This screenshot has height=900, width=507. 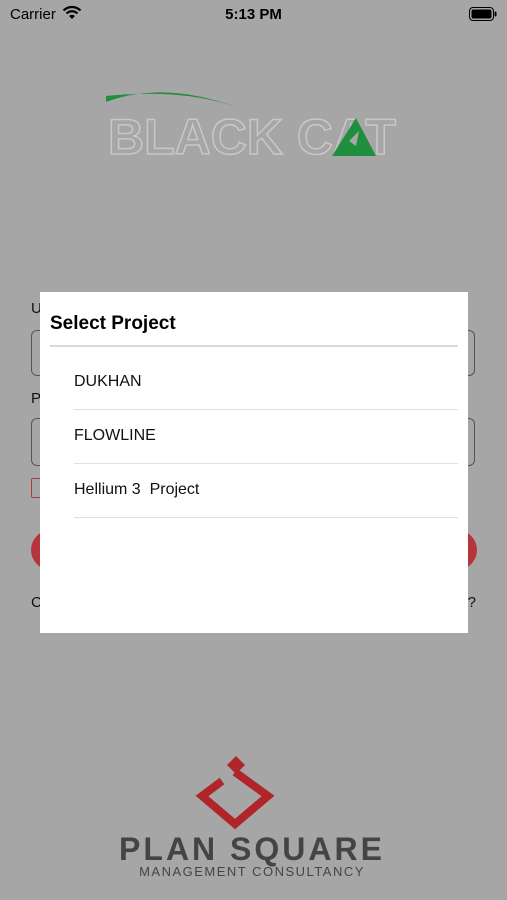 I want to click on plan-square-name: PLAN SQUARE, so click(x=252, y=849).